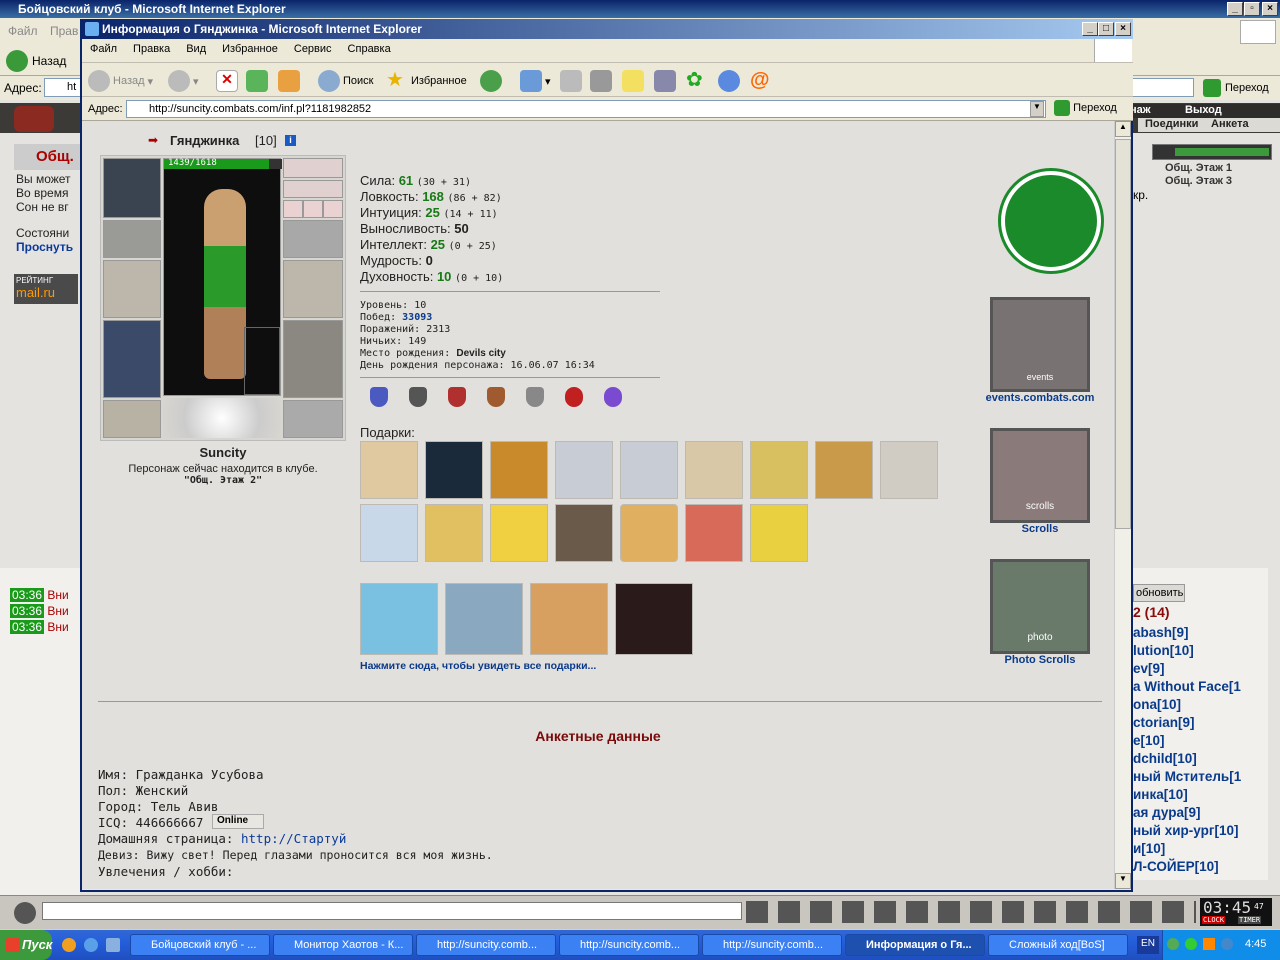  Describe the element at coordinates (183, 81) in the screenshot. I see `forward-button: ▾` at that location.